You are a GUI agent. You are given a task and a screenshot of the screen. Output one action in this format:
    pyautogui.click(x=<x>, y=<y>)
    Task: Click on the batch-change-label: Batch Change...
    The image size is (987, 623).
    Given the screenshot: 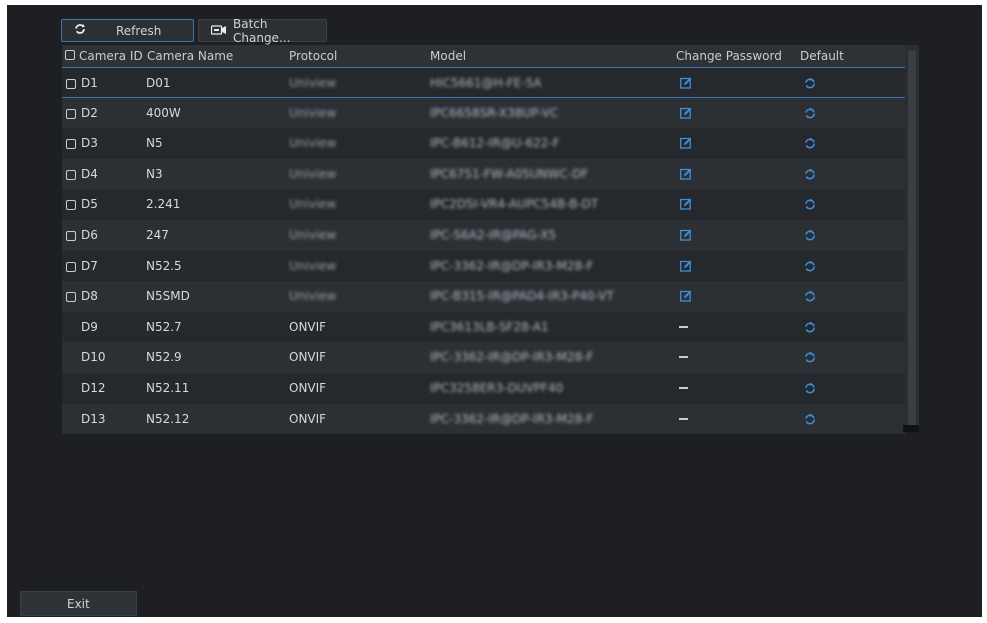 What is the action you would take?
    pyautogui.click(x=262, y=30)
    